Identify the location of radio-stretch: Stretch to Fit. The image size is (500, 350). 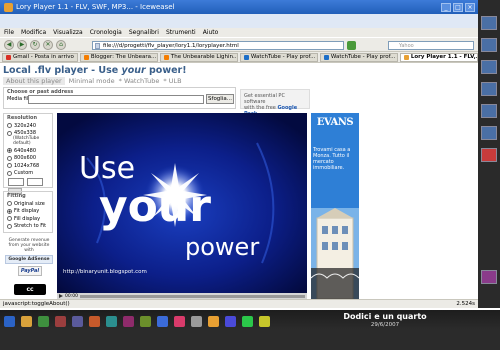
(29, 226).